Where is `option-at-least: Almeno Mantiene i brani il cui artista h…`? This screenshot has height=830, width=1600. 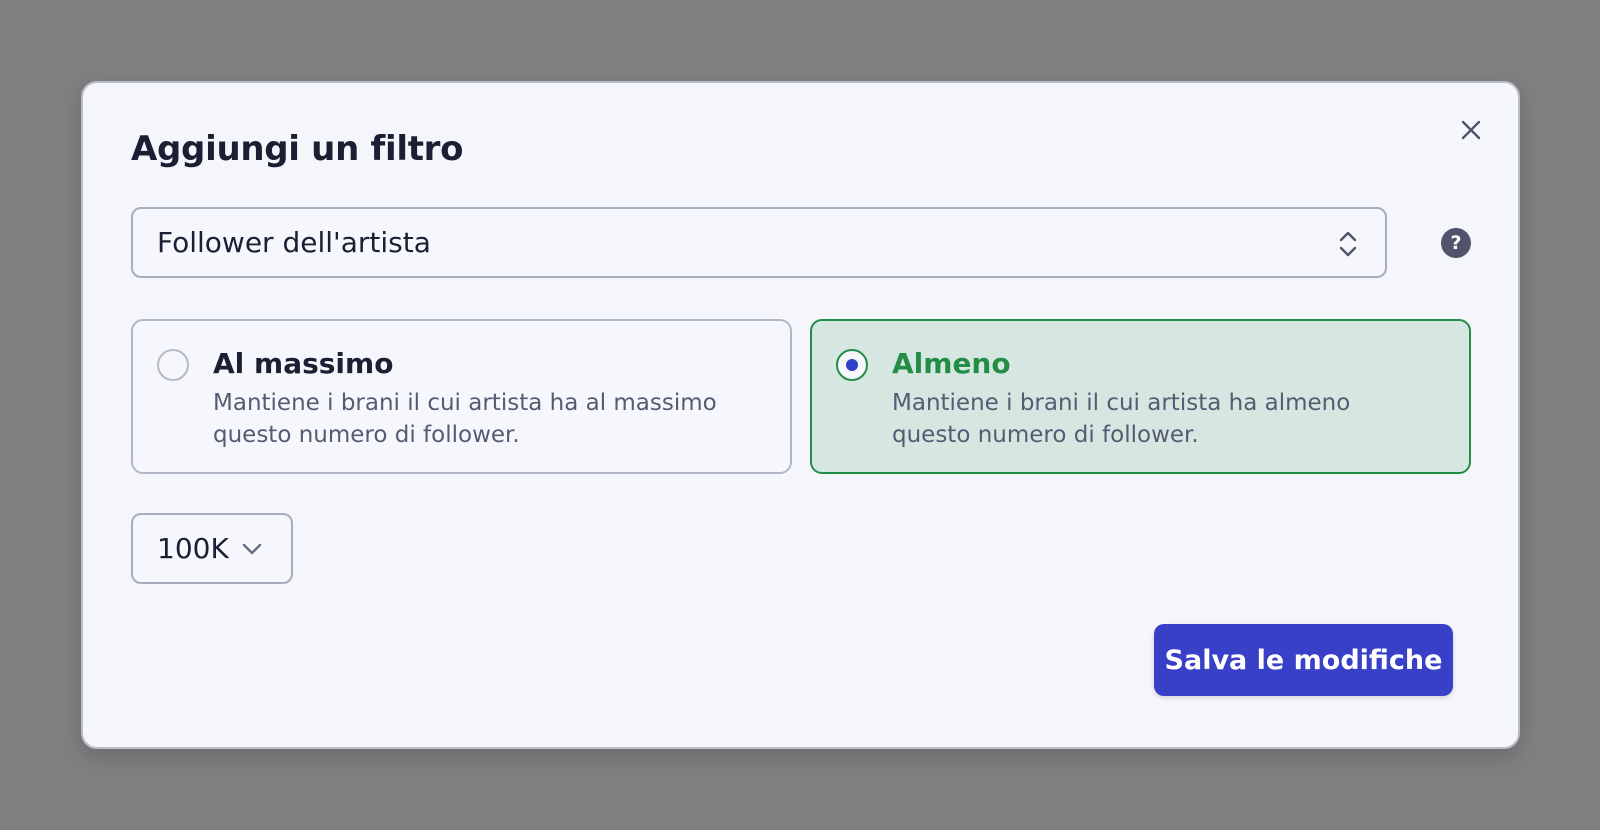 option-at-least: Almeno Mantiene i brani il cui artista h… is located at coordinates (1140, 396).